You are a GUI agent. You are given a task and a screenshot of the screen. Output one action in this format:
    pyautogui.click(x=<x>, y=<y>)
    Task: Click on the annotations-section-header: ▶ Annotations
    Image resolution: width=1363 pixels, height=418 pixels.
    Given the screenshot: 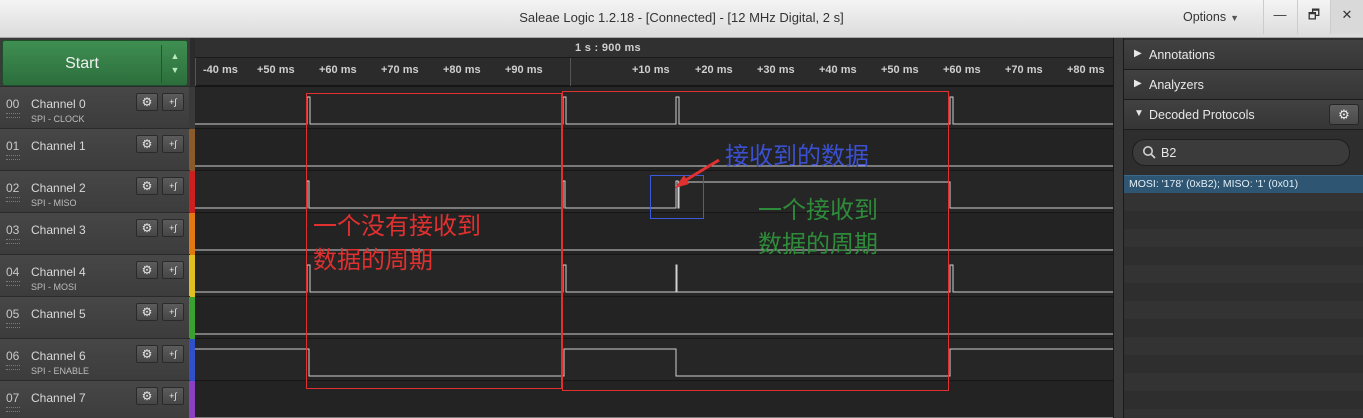 What is the action you would take?
    pyautogui.click(x=1243, y=55)
    